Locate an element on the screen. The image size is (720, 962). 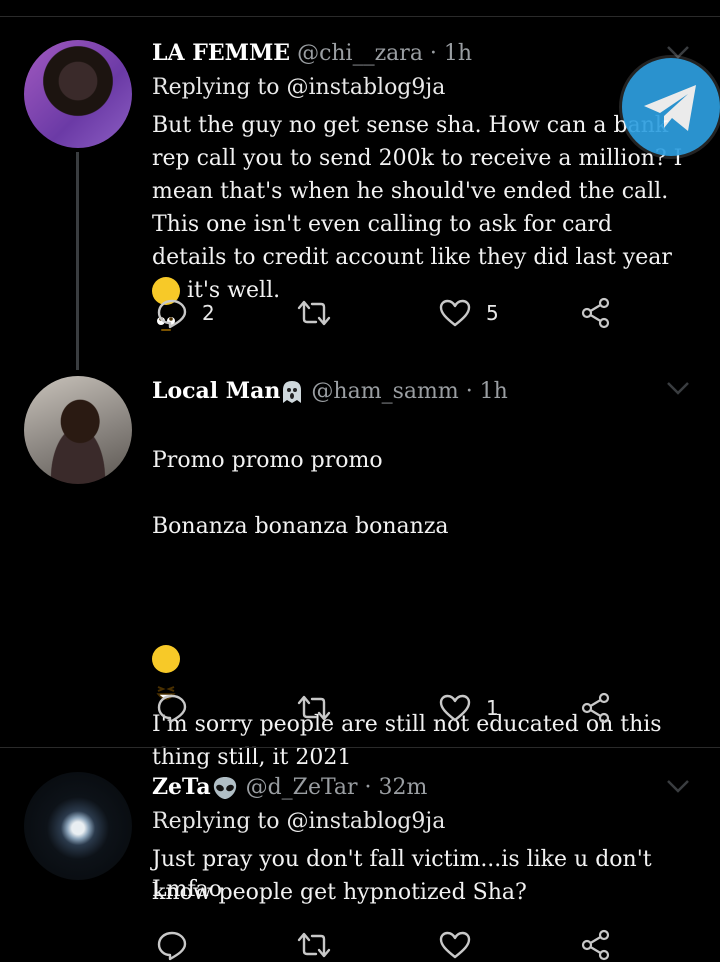
grinning-squinting-face-icon is located at coordinates (166, 672).